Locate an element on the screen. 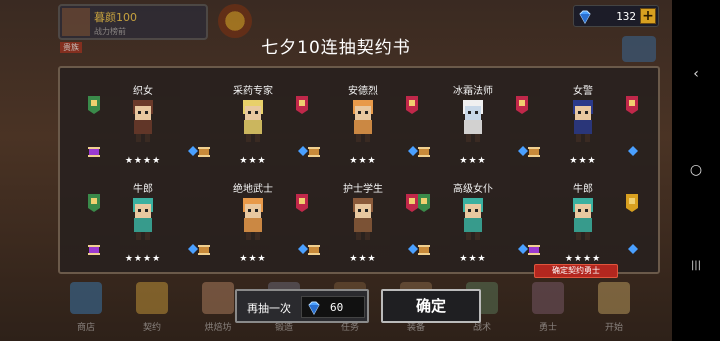 The width and height of the screenshot is (720, 341). hero-name: 冰霜法师 is located at coordinates (473, 91).